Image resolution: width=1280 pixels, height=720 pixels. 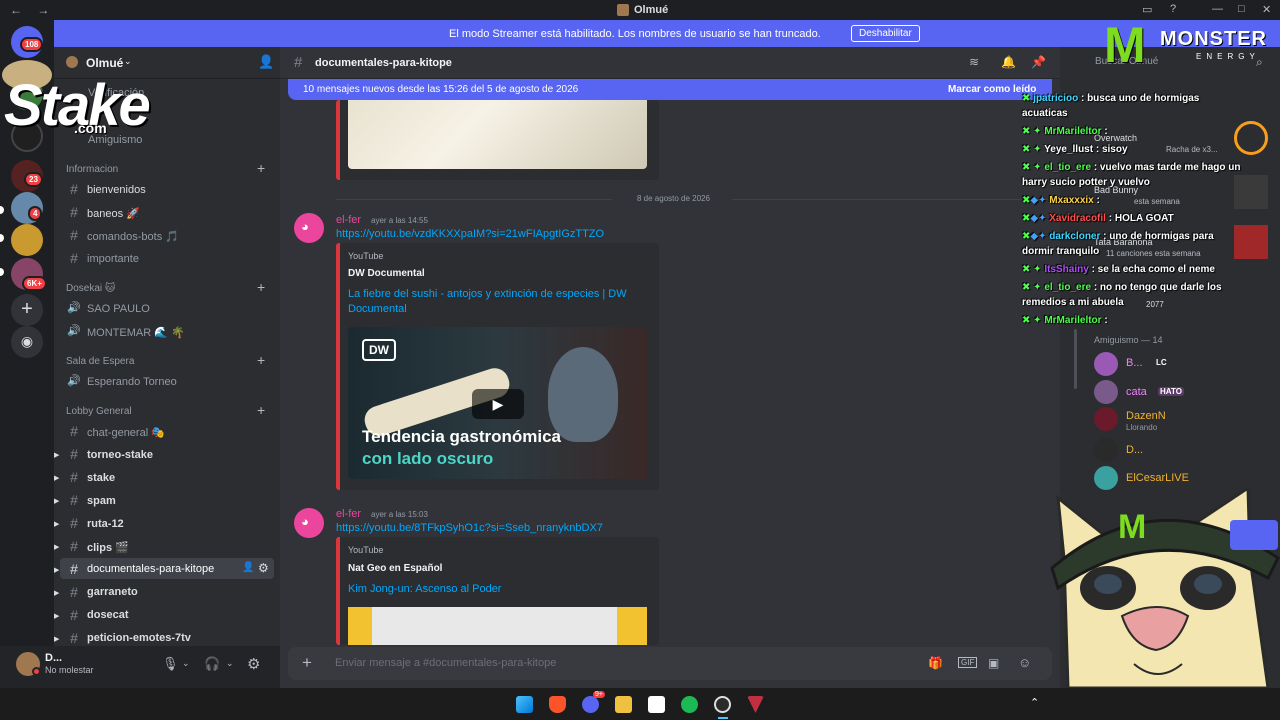 I want to click on channel-clips: clips 🎬, so click(x=108, y=547).